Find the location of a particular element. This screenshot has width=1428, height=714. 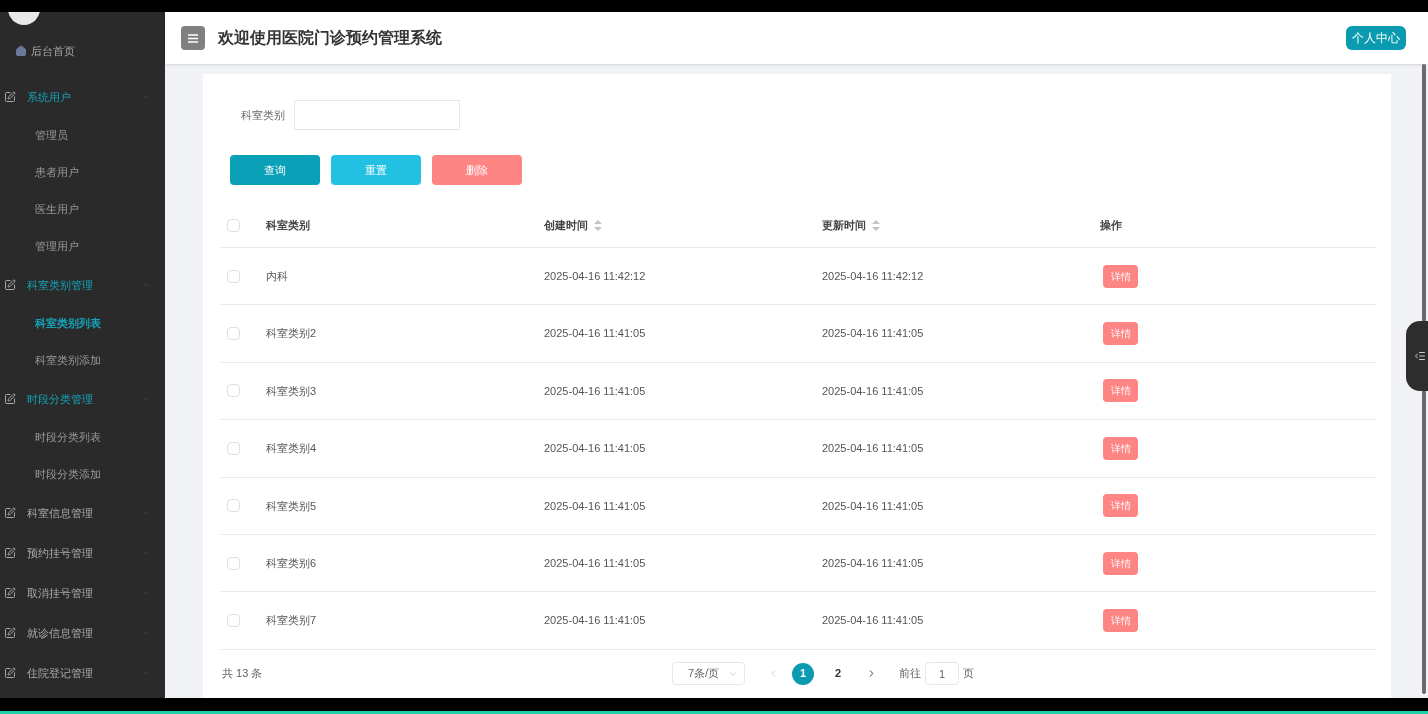

page-suffix: 页 is located at coordinates (968, 674).